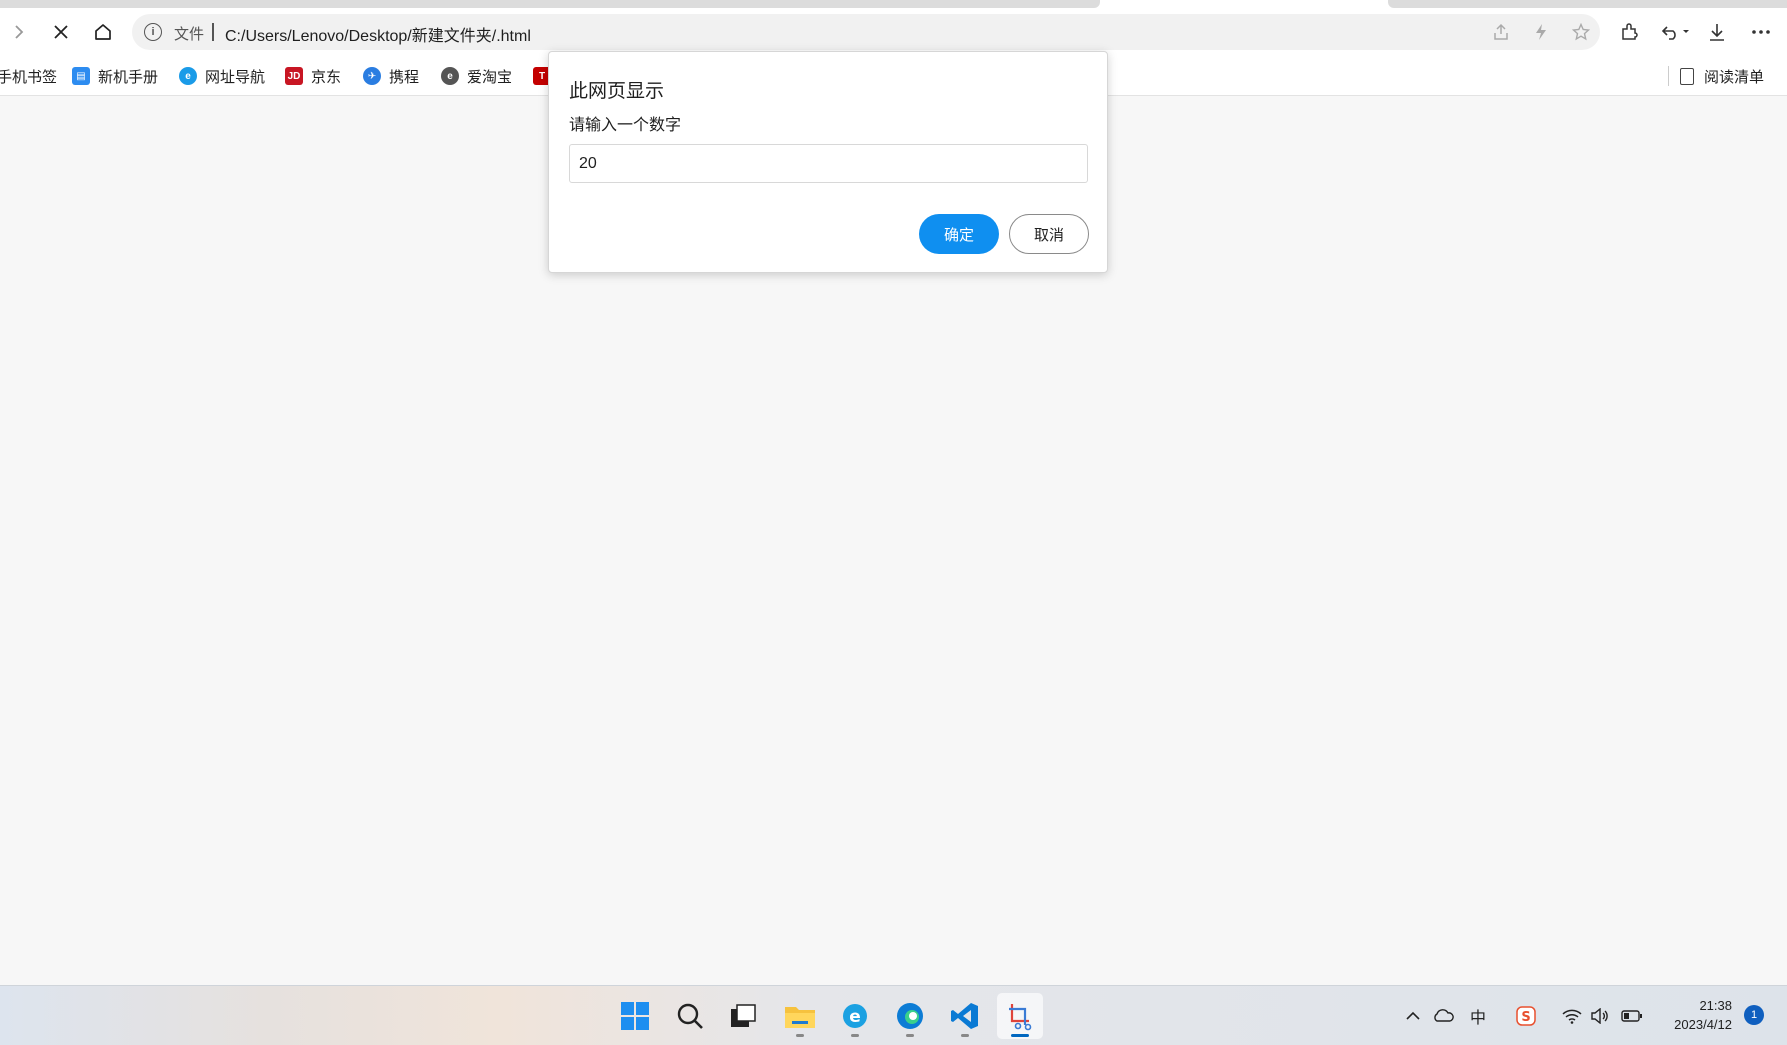  I want to click on bookmark-phone: 手机书签, so click(28, 76).